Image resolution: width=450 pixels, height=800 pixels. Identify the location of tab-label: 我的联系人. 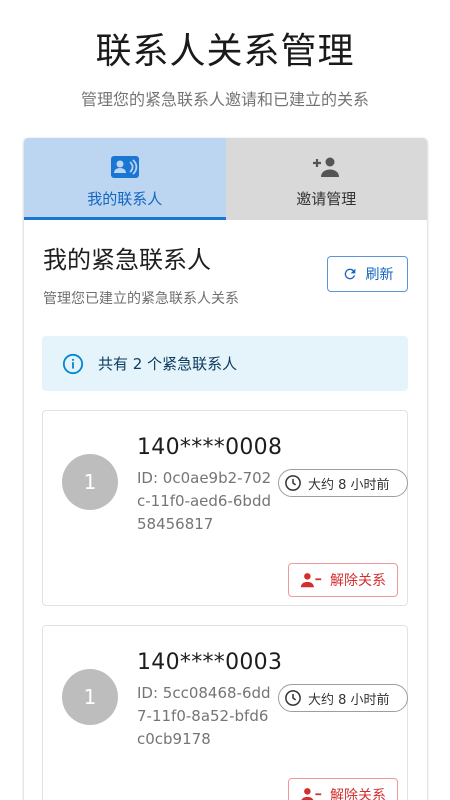
(125, 199).